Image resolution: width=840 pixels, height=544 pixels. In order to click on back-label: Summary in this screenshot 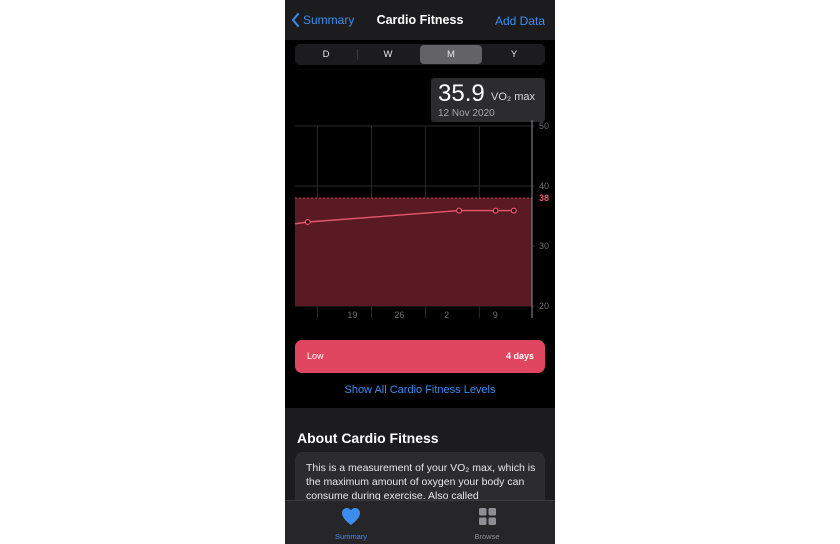, I will do `click(329, 20)`.